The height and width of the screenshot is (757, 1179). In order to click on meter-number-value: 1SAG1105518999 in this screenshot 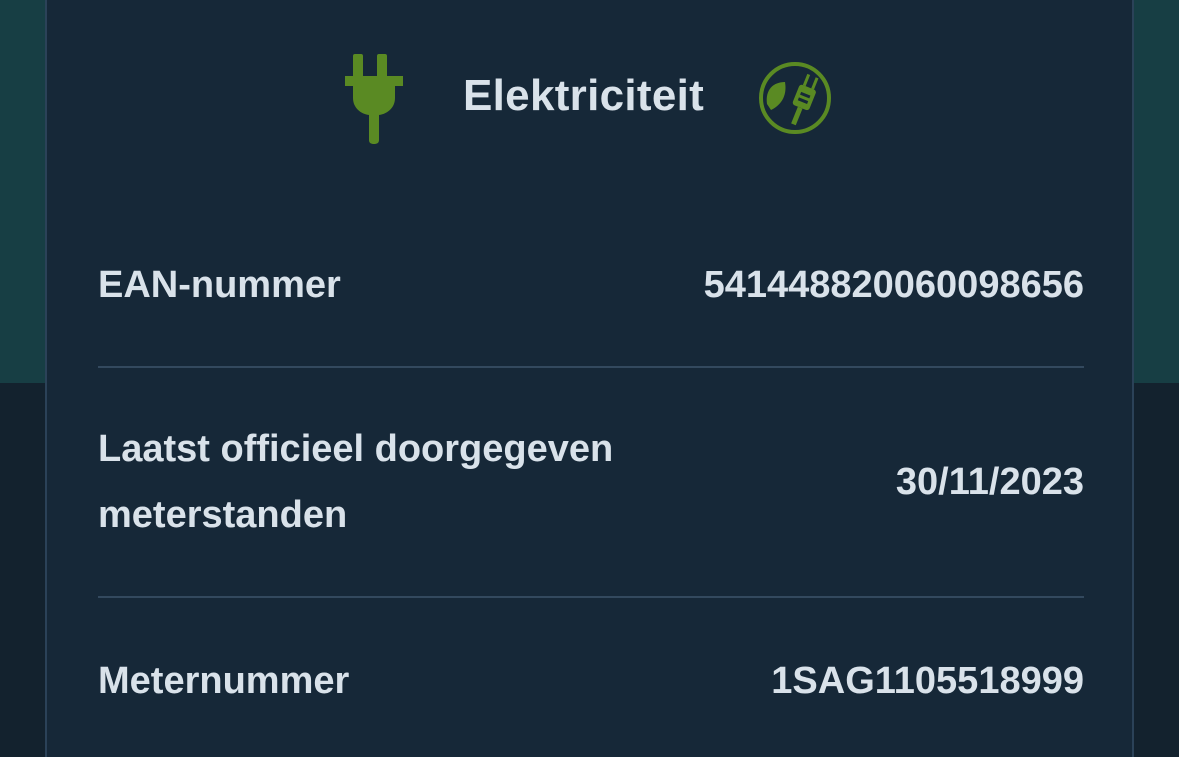, I will do `click(927, 681)`.